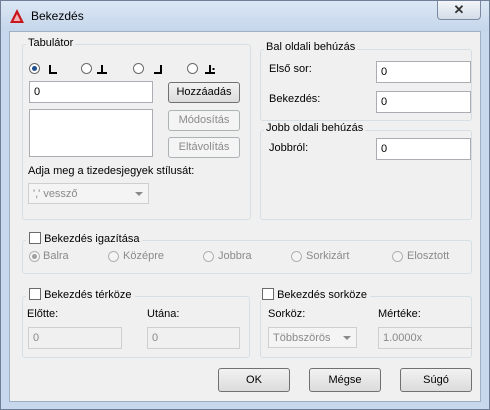 The image size is (490, 410). Describe the element at coordinates (436, 380) in the screenshot. I see `help-button: Súgó` at that location.